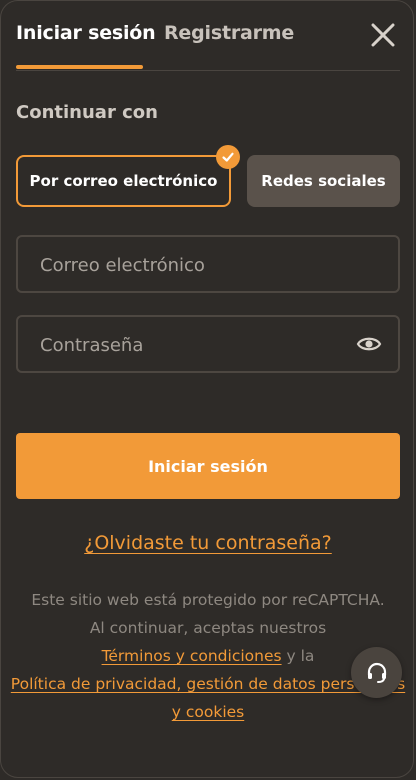  I want to click on continue-accept-text: Al continuar, aceptas nuestros, so click(208, 628).